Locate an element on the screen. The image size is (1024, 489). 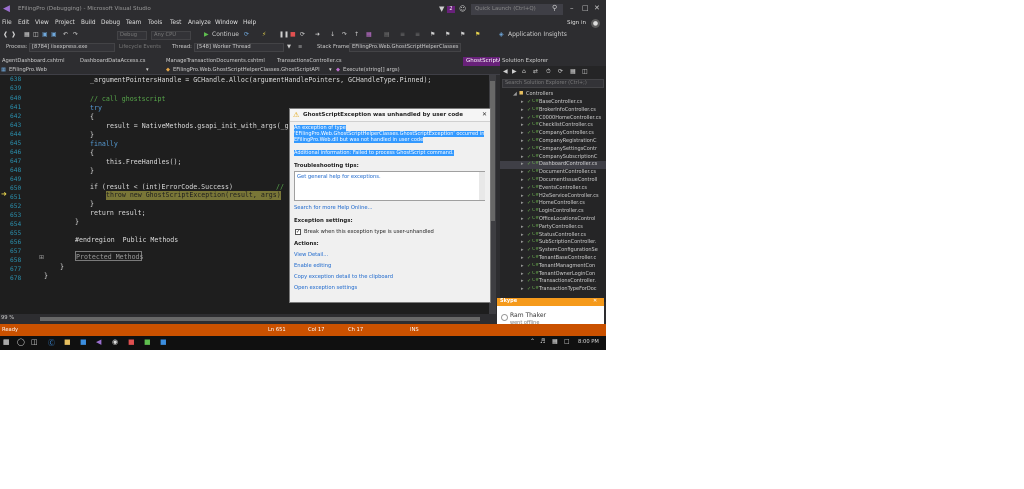
step-out-icon: ↑ is located at coordinates (356, 34).